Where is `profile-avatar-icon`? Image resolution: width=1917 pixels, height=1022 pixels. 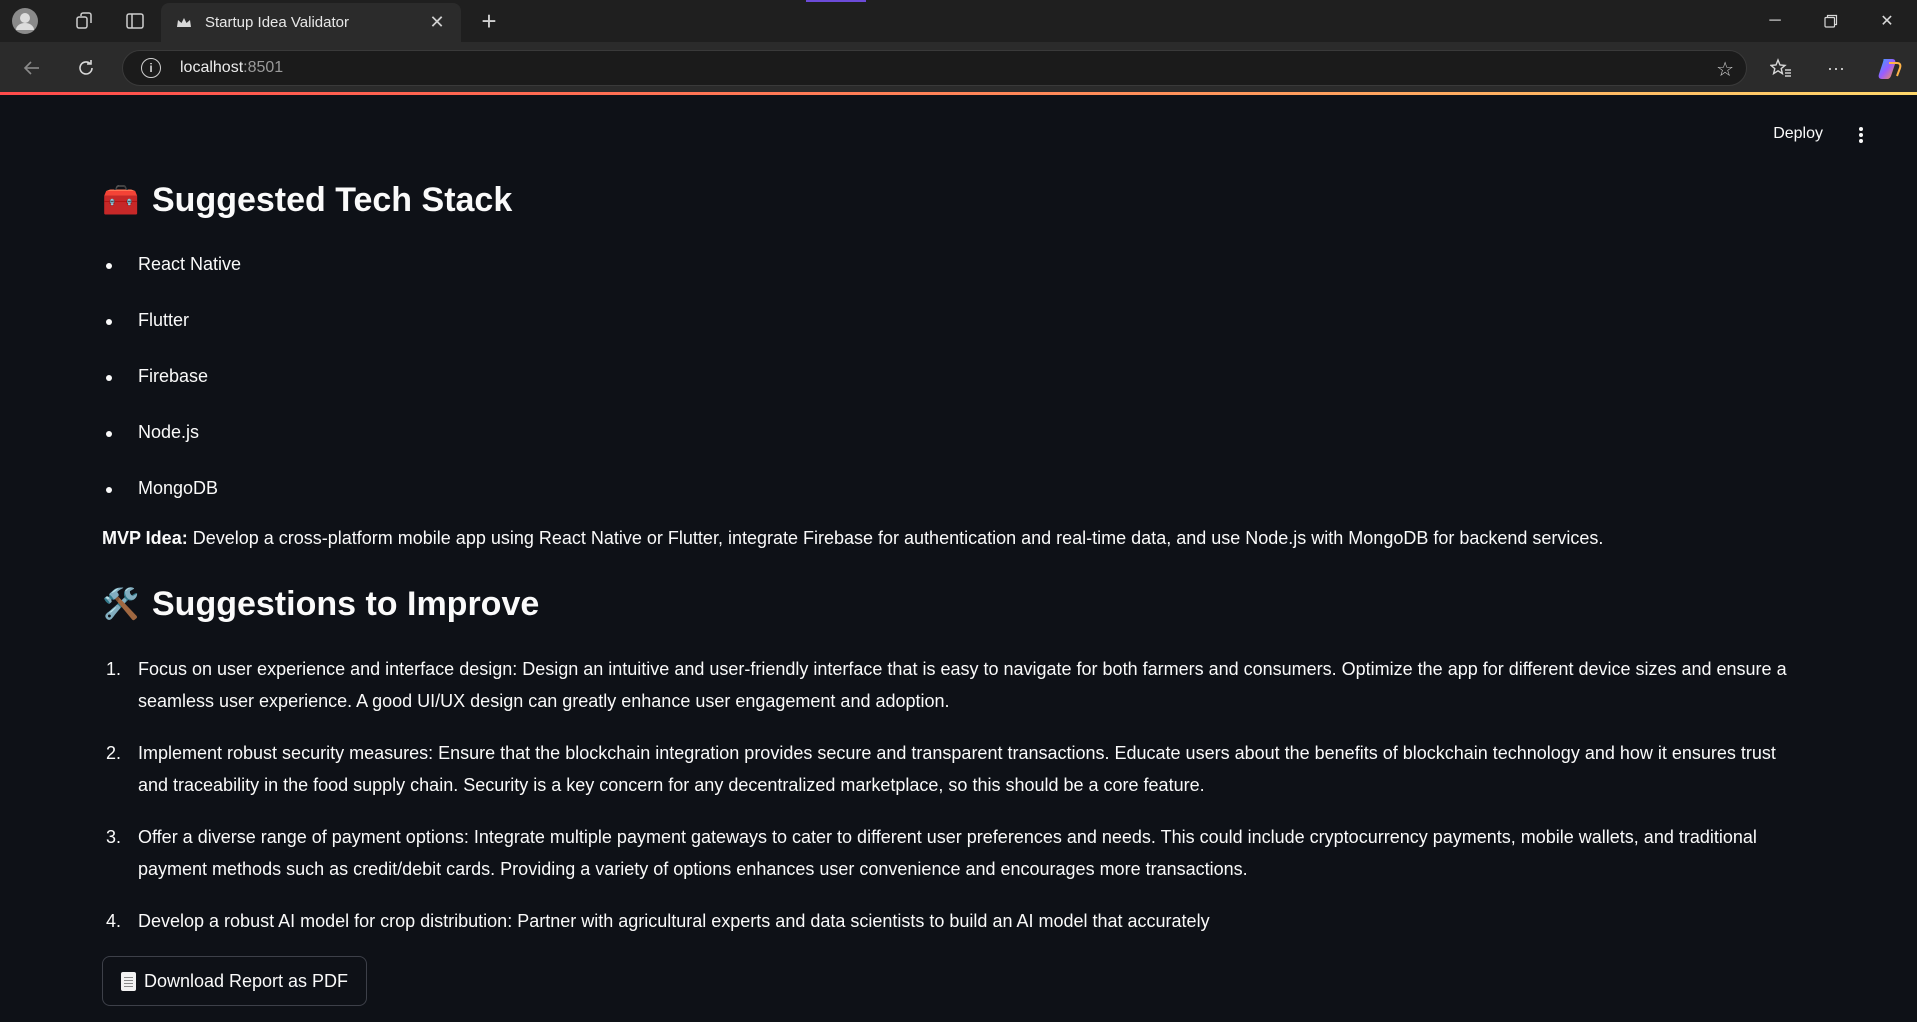 profile-avatar-icon is located at coordinates (25, 21).